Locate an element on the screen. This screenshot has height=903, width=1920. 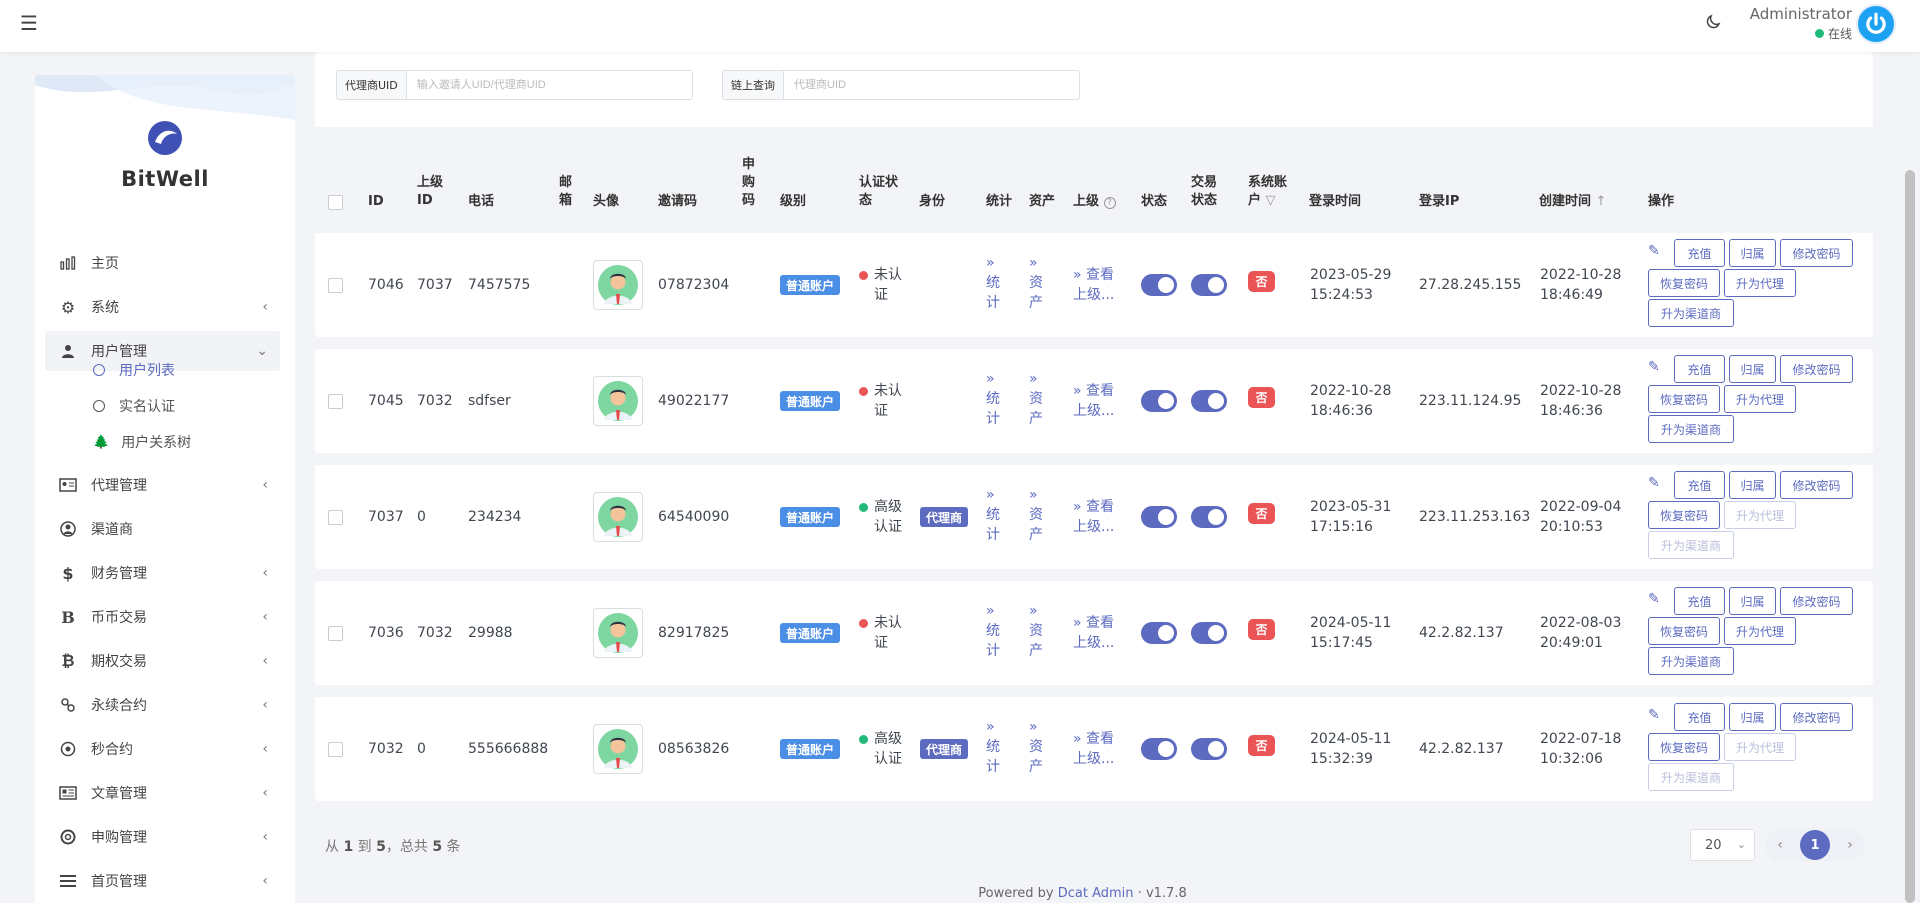
next-page-icon: › is located at coordinates (1850, 845).